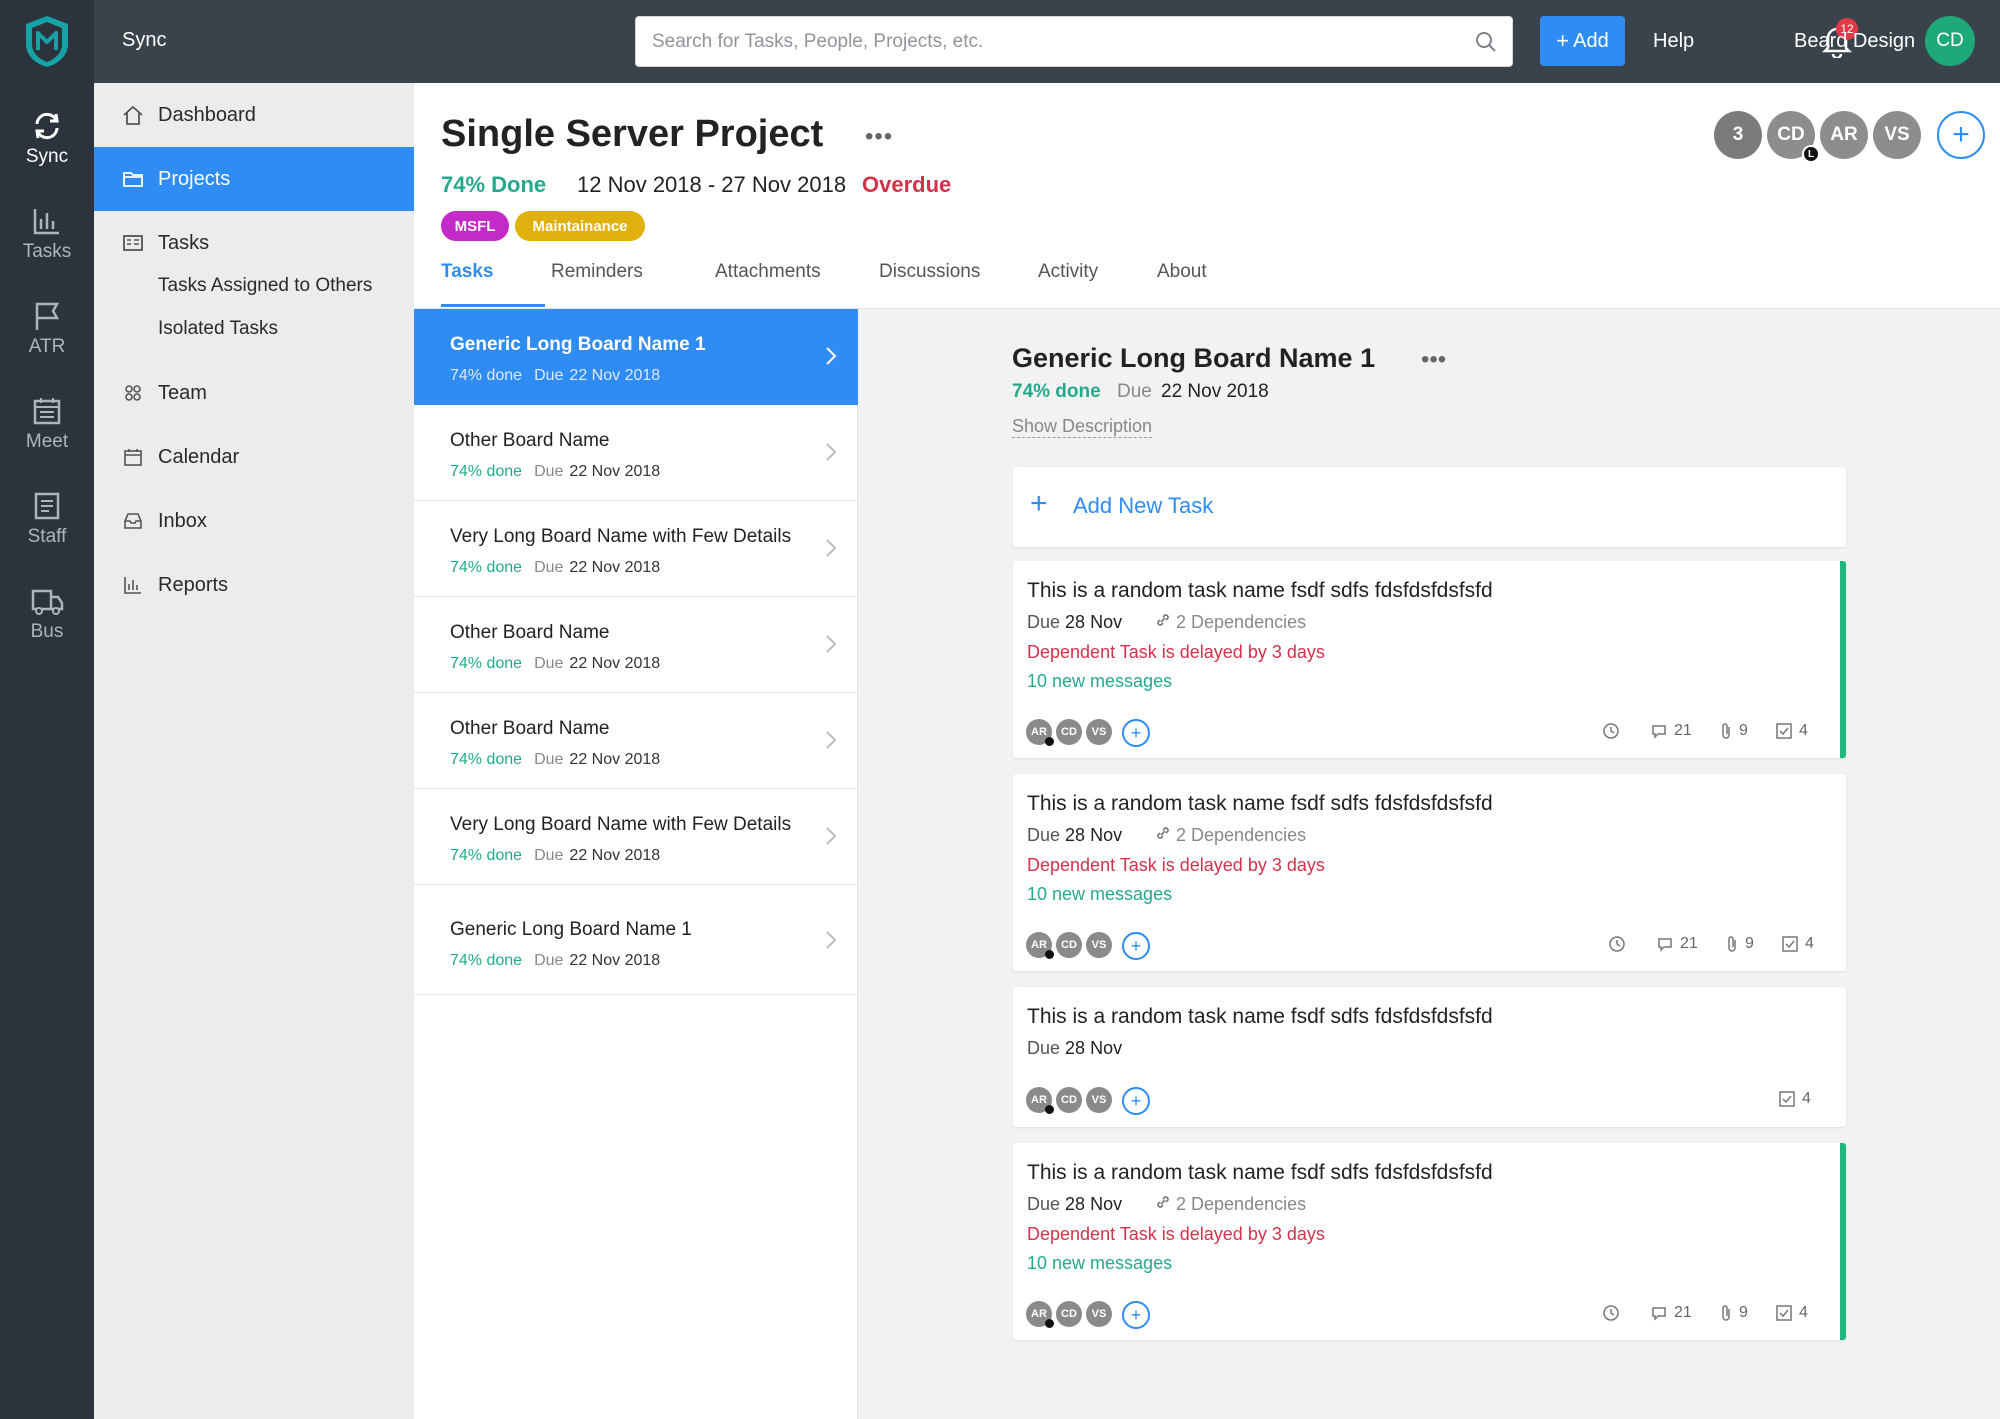 This screenshot has width=2000, height=1419. What do you see at coordinates (47, 628) in the screenshot?
I see `rail-item-bus: Bus` at bounding box center [47, 628].